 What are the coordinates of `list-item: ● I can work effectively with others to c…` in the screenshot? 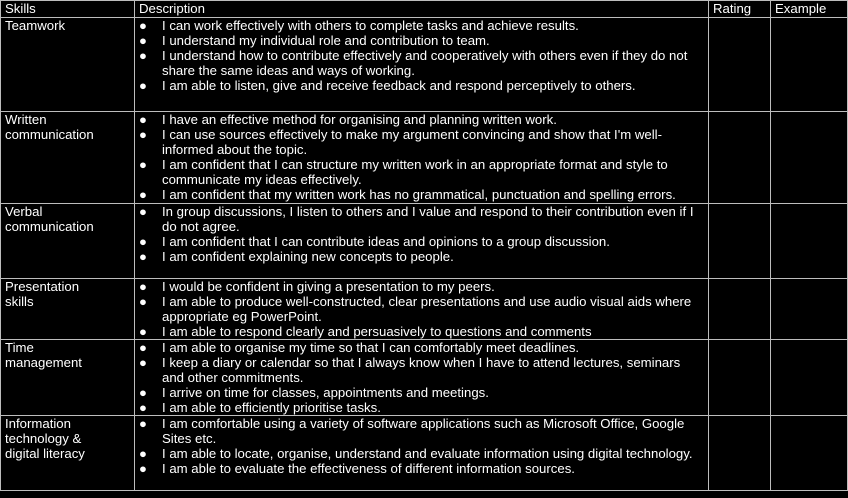 It's located at (422, 25).